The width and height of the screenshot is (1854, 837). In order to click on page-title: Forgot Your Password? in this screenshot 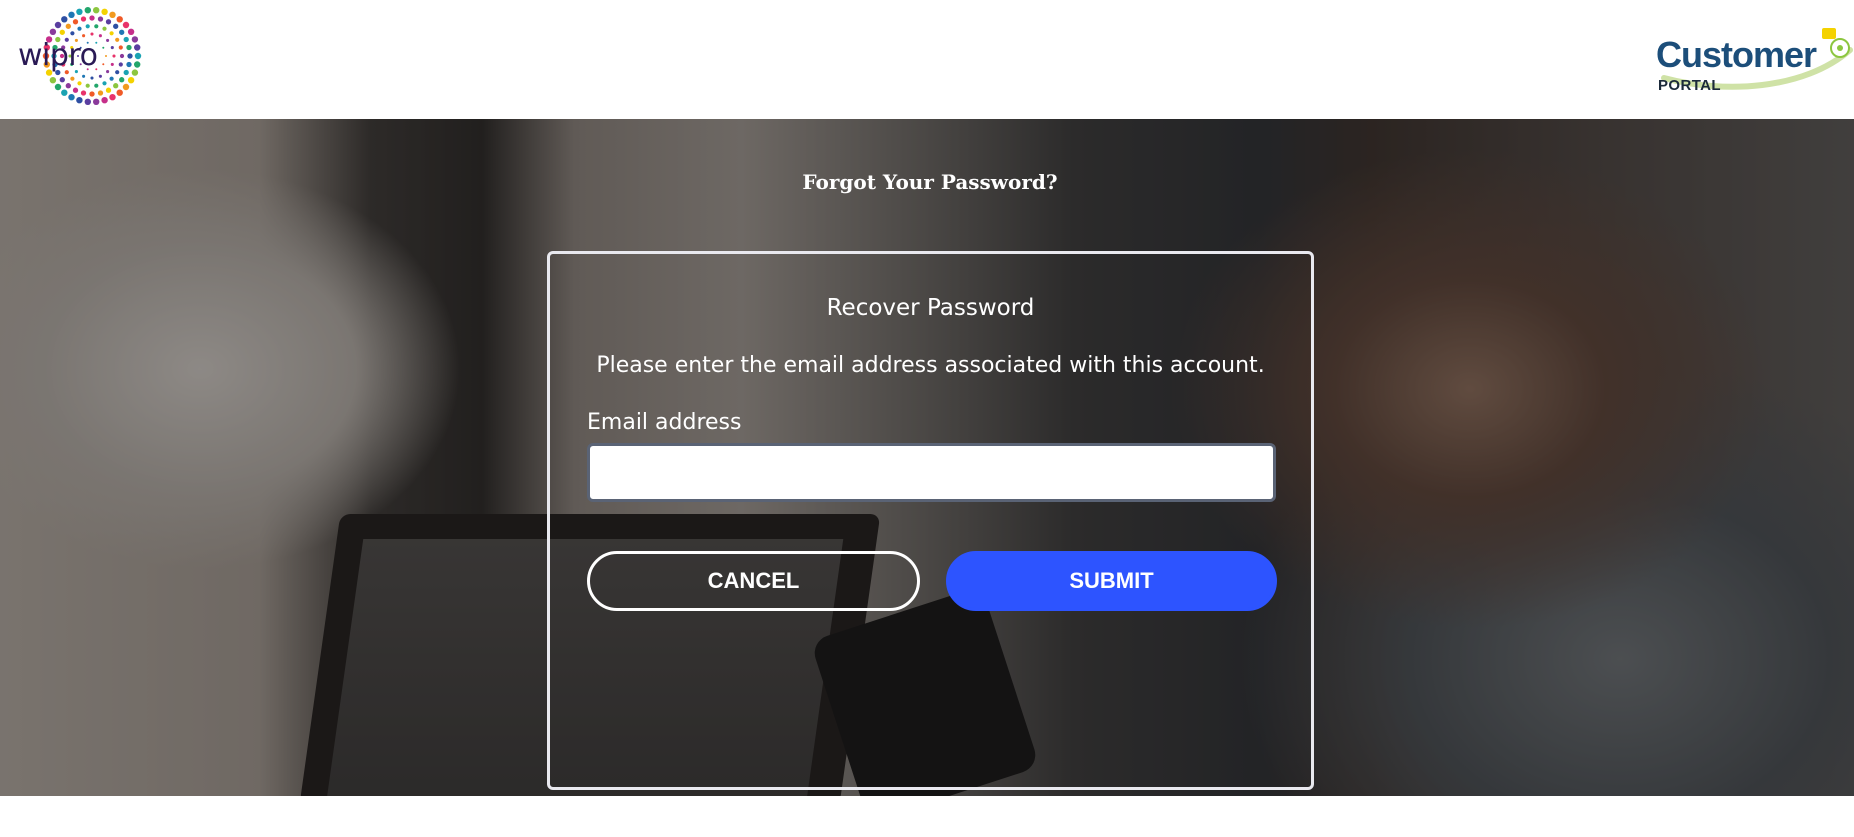, I will do `click(930, 182)`.